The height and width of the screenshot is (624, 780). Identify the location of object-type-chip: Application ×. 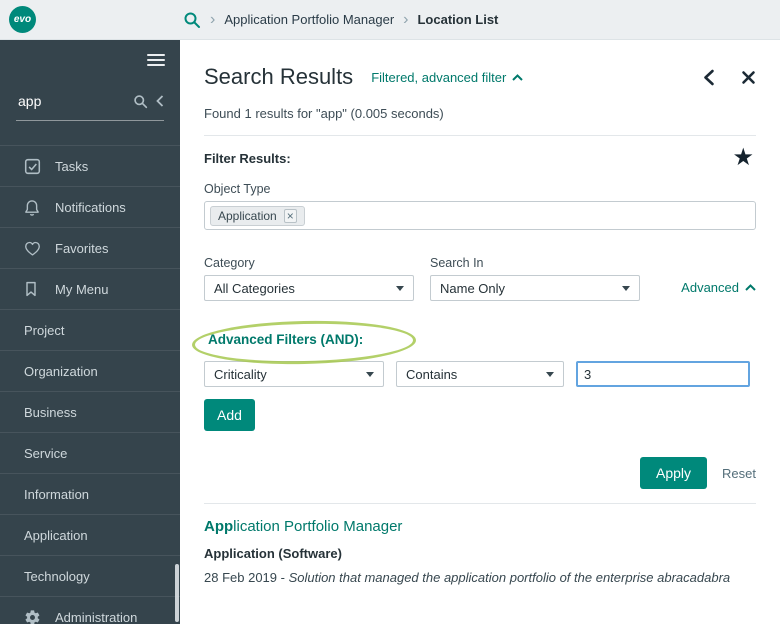
(257, 215).